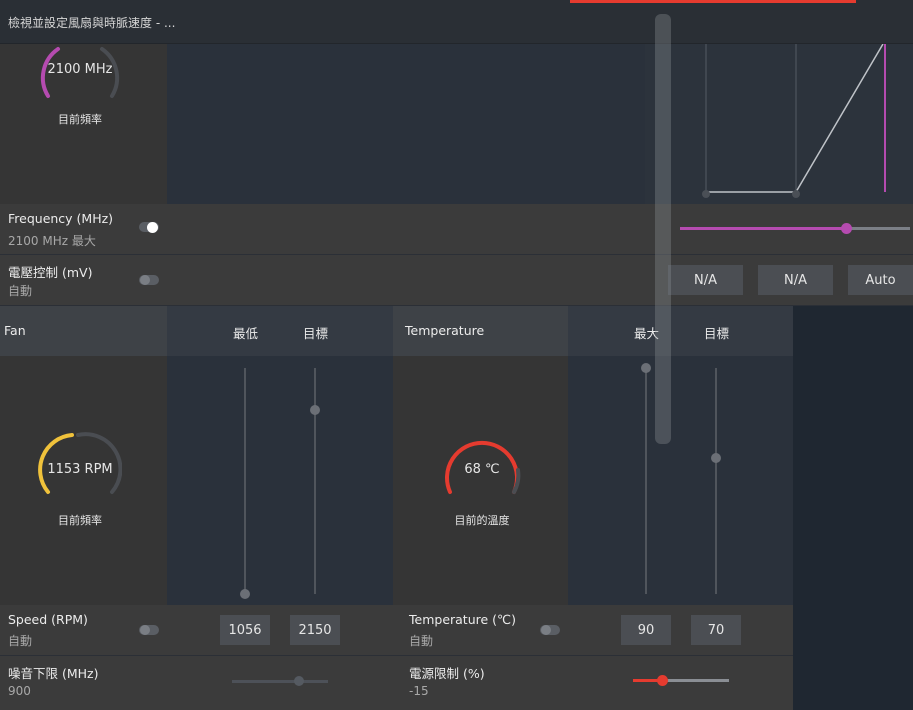 This screenshot has width=913, height=710. I want to click on voltage-label: 電壓控制 (mV), so click(50, 272).